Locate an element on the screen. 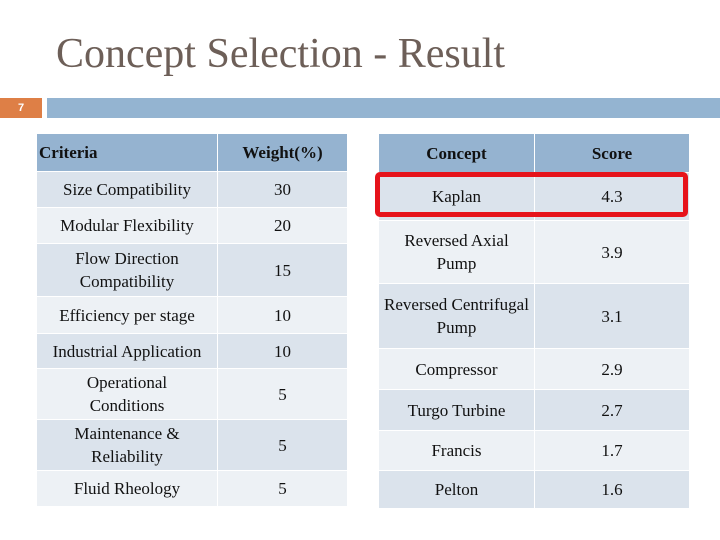  weight-cell: 20 is located at coordinates (282, 225).